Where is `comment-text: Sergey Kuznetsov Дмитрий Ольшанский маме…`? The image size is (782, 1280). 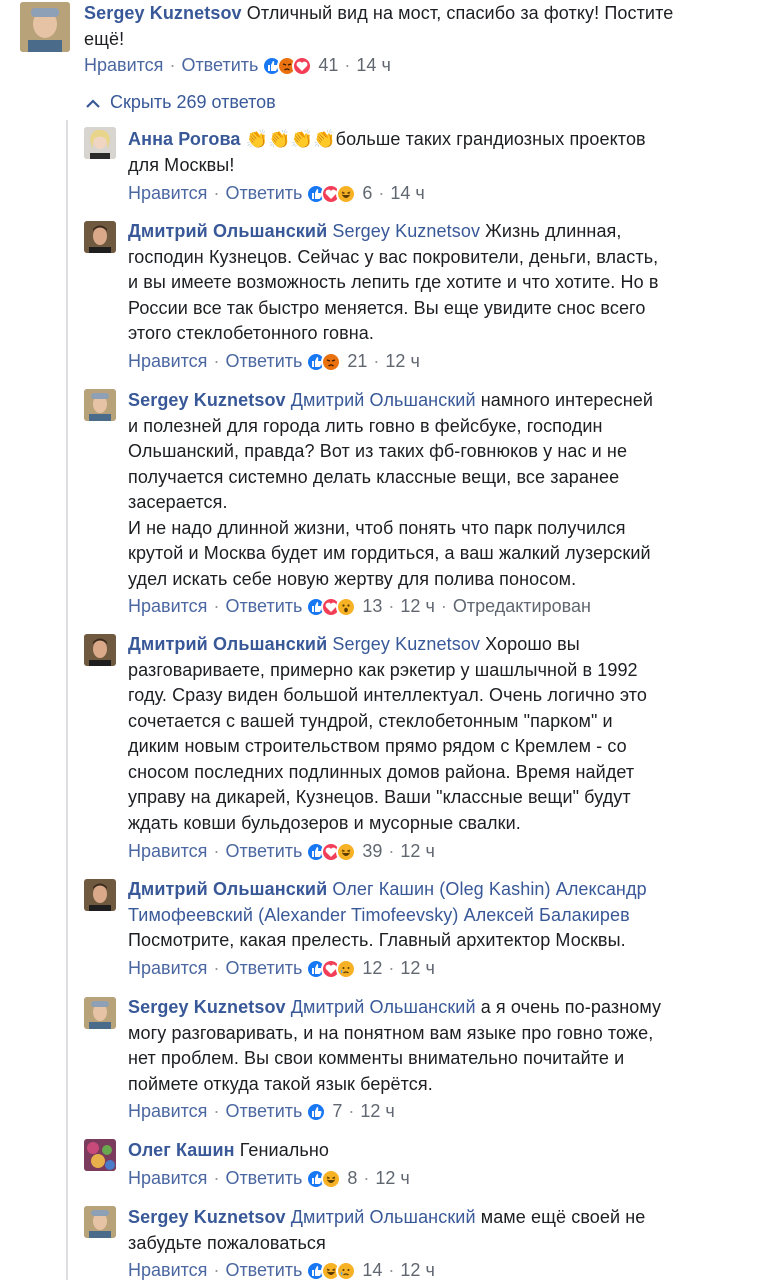
comment-text: Sergey Kuznetsov Дмитрий Ольшанский маме… is located at coordinates (387, 1230).